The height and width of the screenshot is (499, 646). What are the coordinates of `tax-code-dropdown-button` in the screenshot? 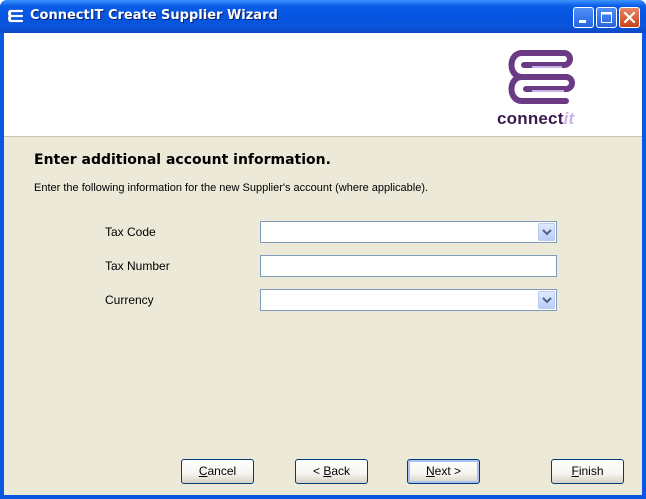 It's located at (546, 232).